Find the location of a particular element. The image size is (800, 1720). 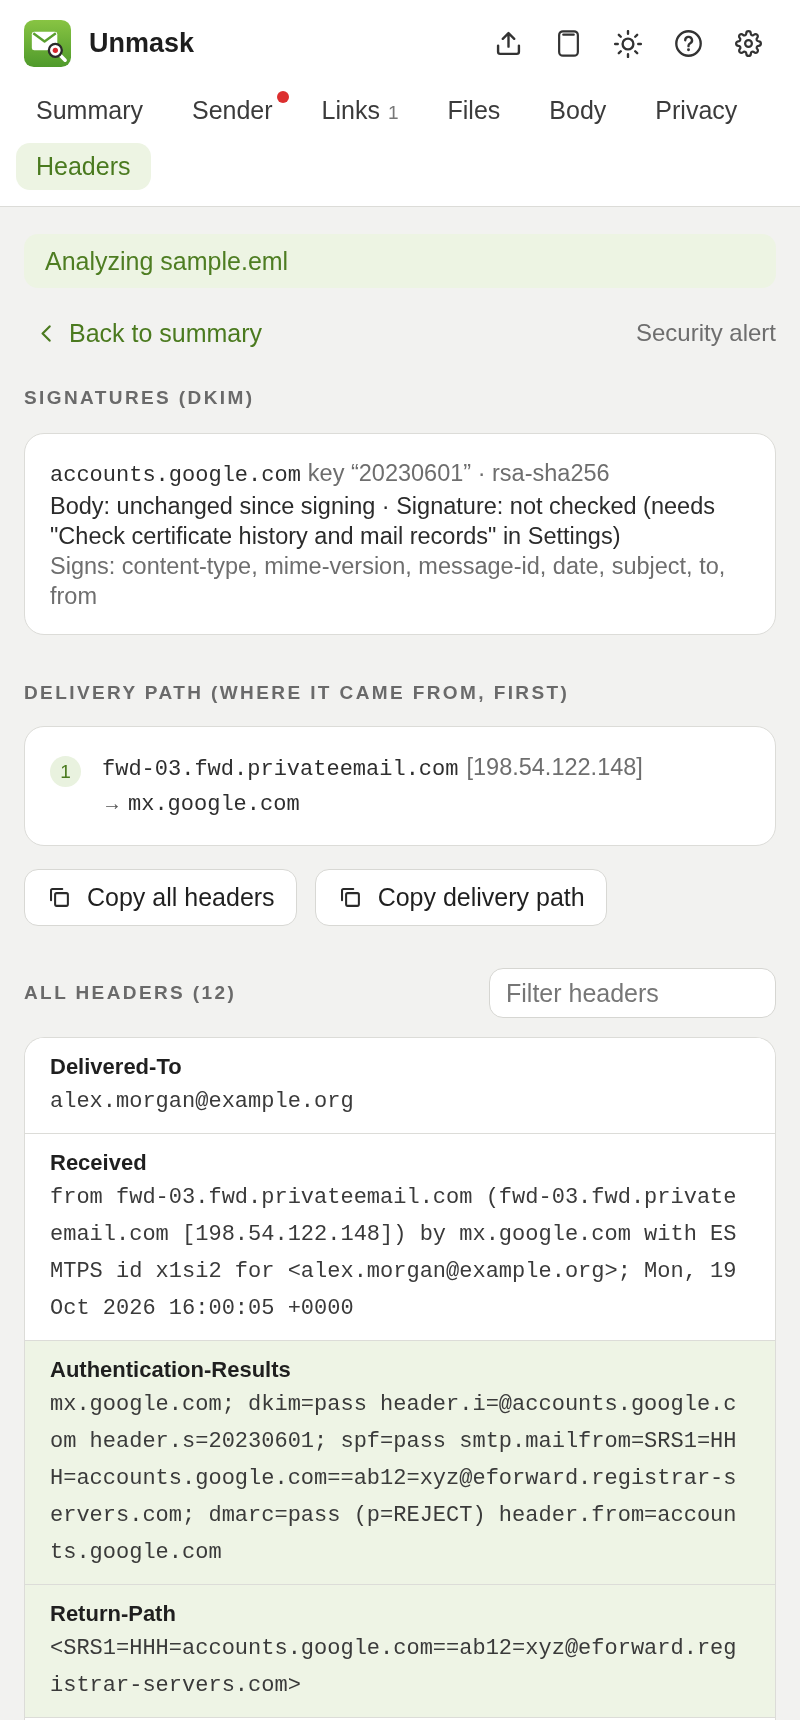

step-number: 1 is located at coordinates (65, 771).